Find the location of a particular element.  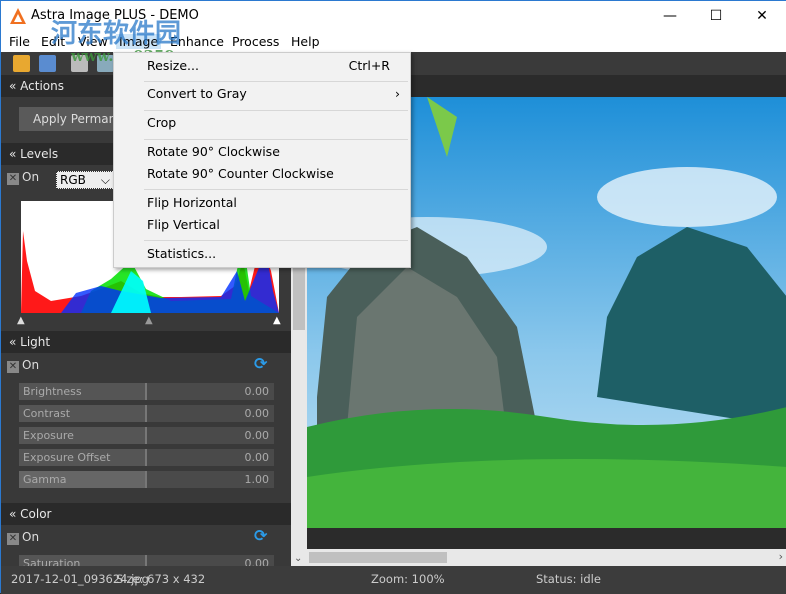

reset-color-icon: ⟳ is located at coordinates (260, 535).